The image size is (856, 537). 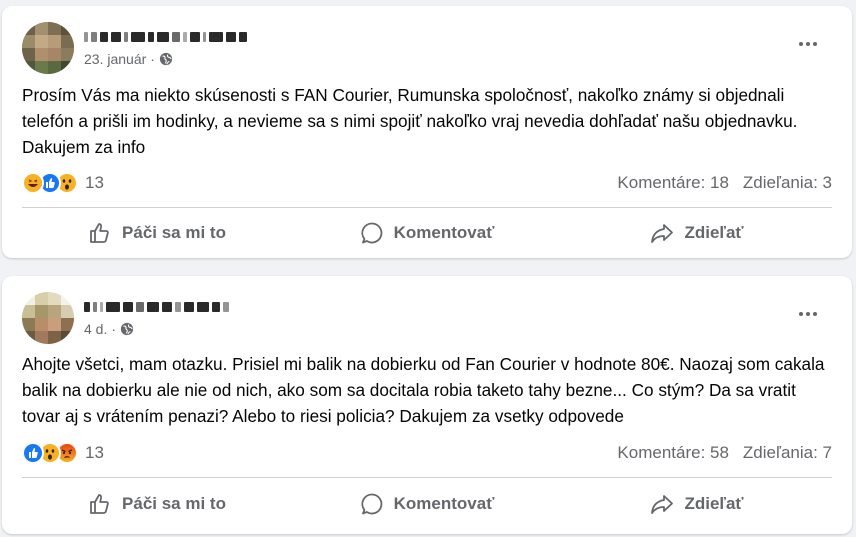 What do you see at coordinates (115, 59) in the screenshot?
I see `post-date: 23. január` at bounding box center [115, 59].